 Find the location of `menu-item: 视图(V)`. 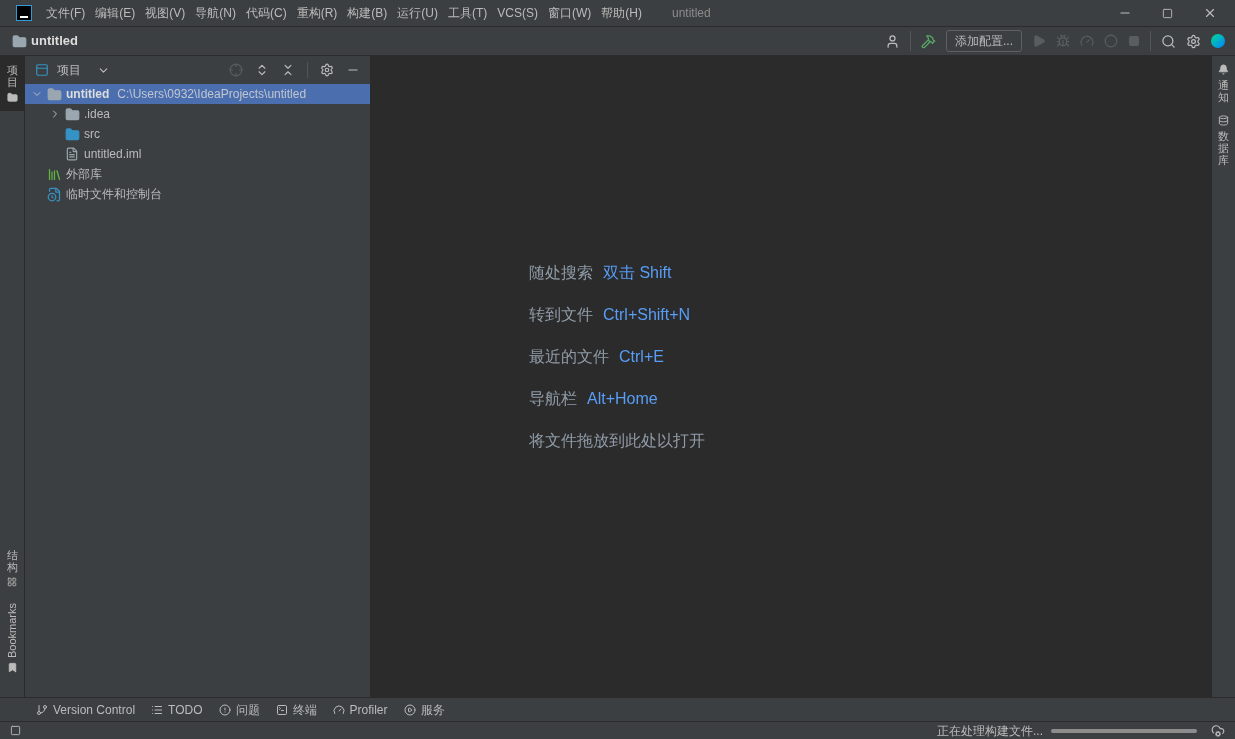

menu-item: 视图(V) is located at coordinates (165, 13).